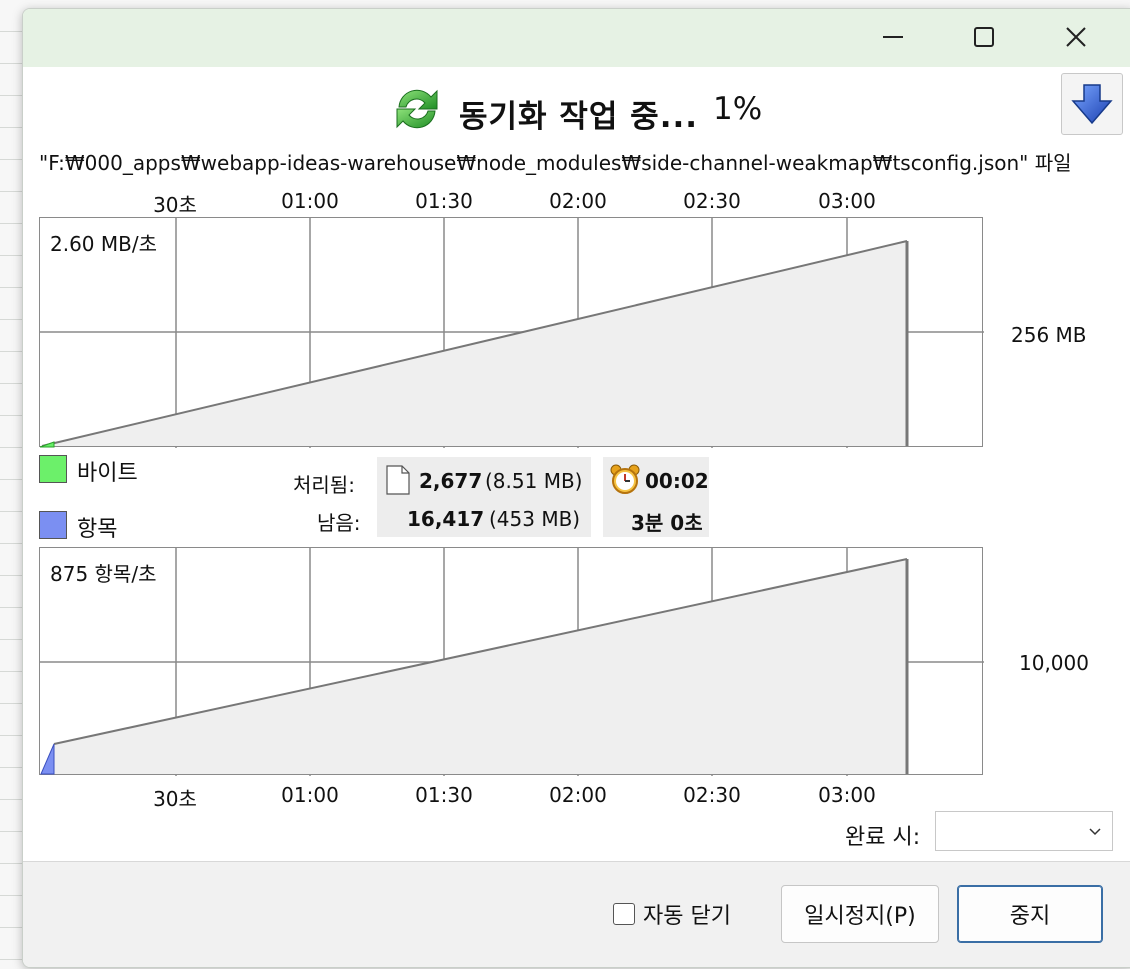 The image size is (1130, 969). What do you see at coordinates (578, 201) in the screenshot?
I see `top-tick: 02:00` at bounding box center [578, 201].